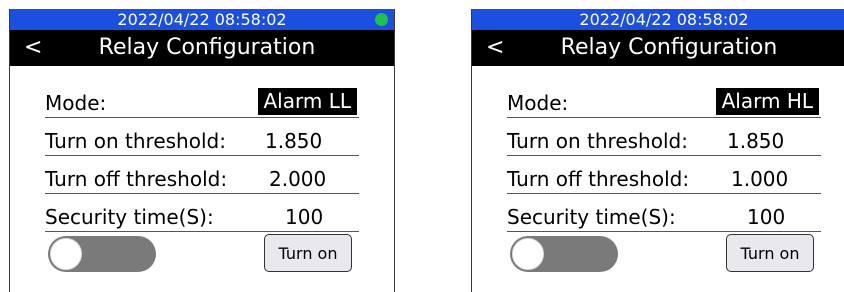 This screenshot has height=292, width=844. I want to click on turn-off-threshold-row: Turn off threshold: 2.000, so click(202, 174).